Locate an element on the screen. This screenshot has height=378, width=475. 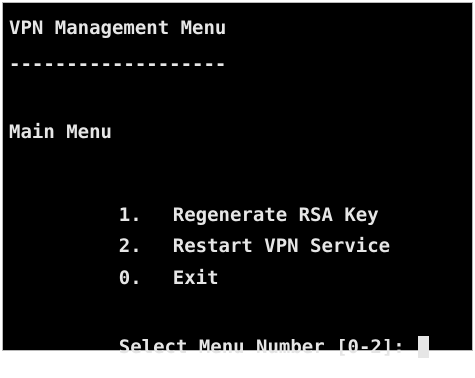
menu-item-restart-vpn-service: 2. Restart VPN Service is located at coordinates (231, 237).